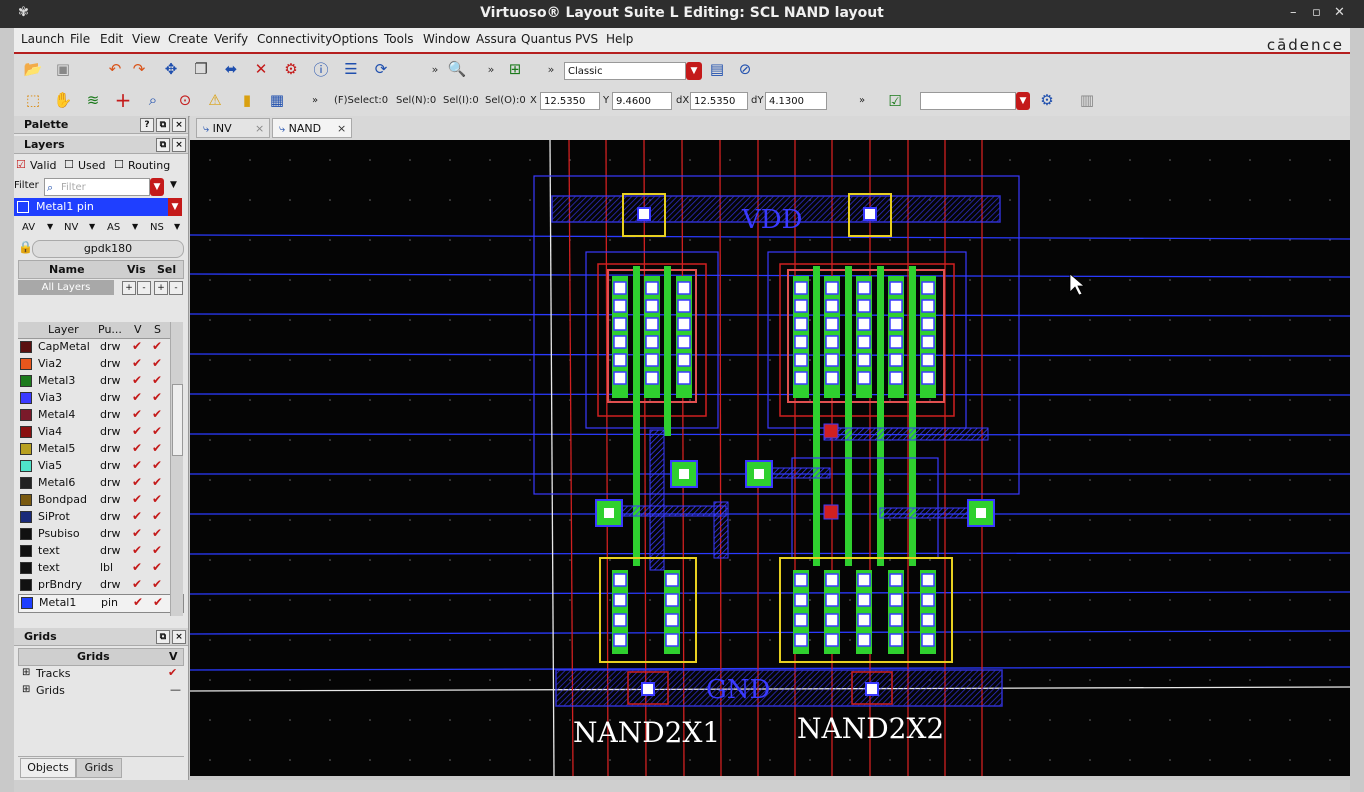 This screenshot has height=792, width=1364. I want to click on maximize-button: ▫, so click(1316, 12).